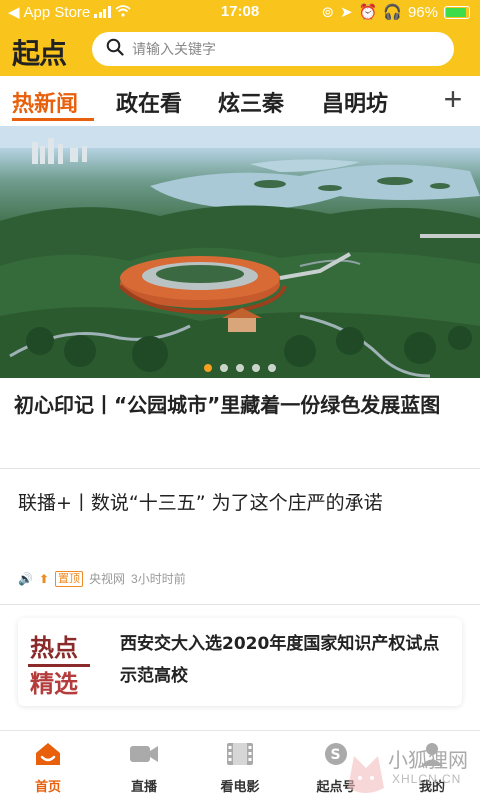 The width and height of the screenshot is (480, 800). I want to click on location-icon: ➤, so click(346, 12).